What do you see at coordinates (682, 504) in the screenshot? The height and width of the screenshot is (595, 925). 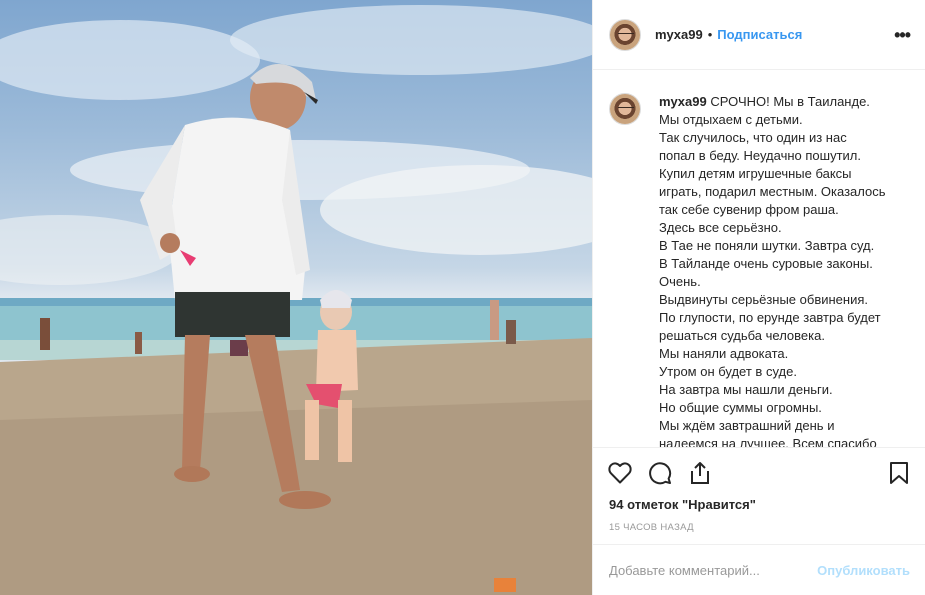 I see `likes-count: 94 отметок "Нравится"` at bounding box center [682, 504].